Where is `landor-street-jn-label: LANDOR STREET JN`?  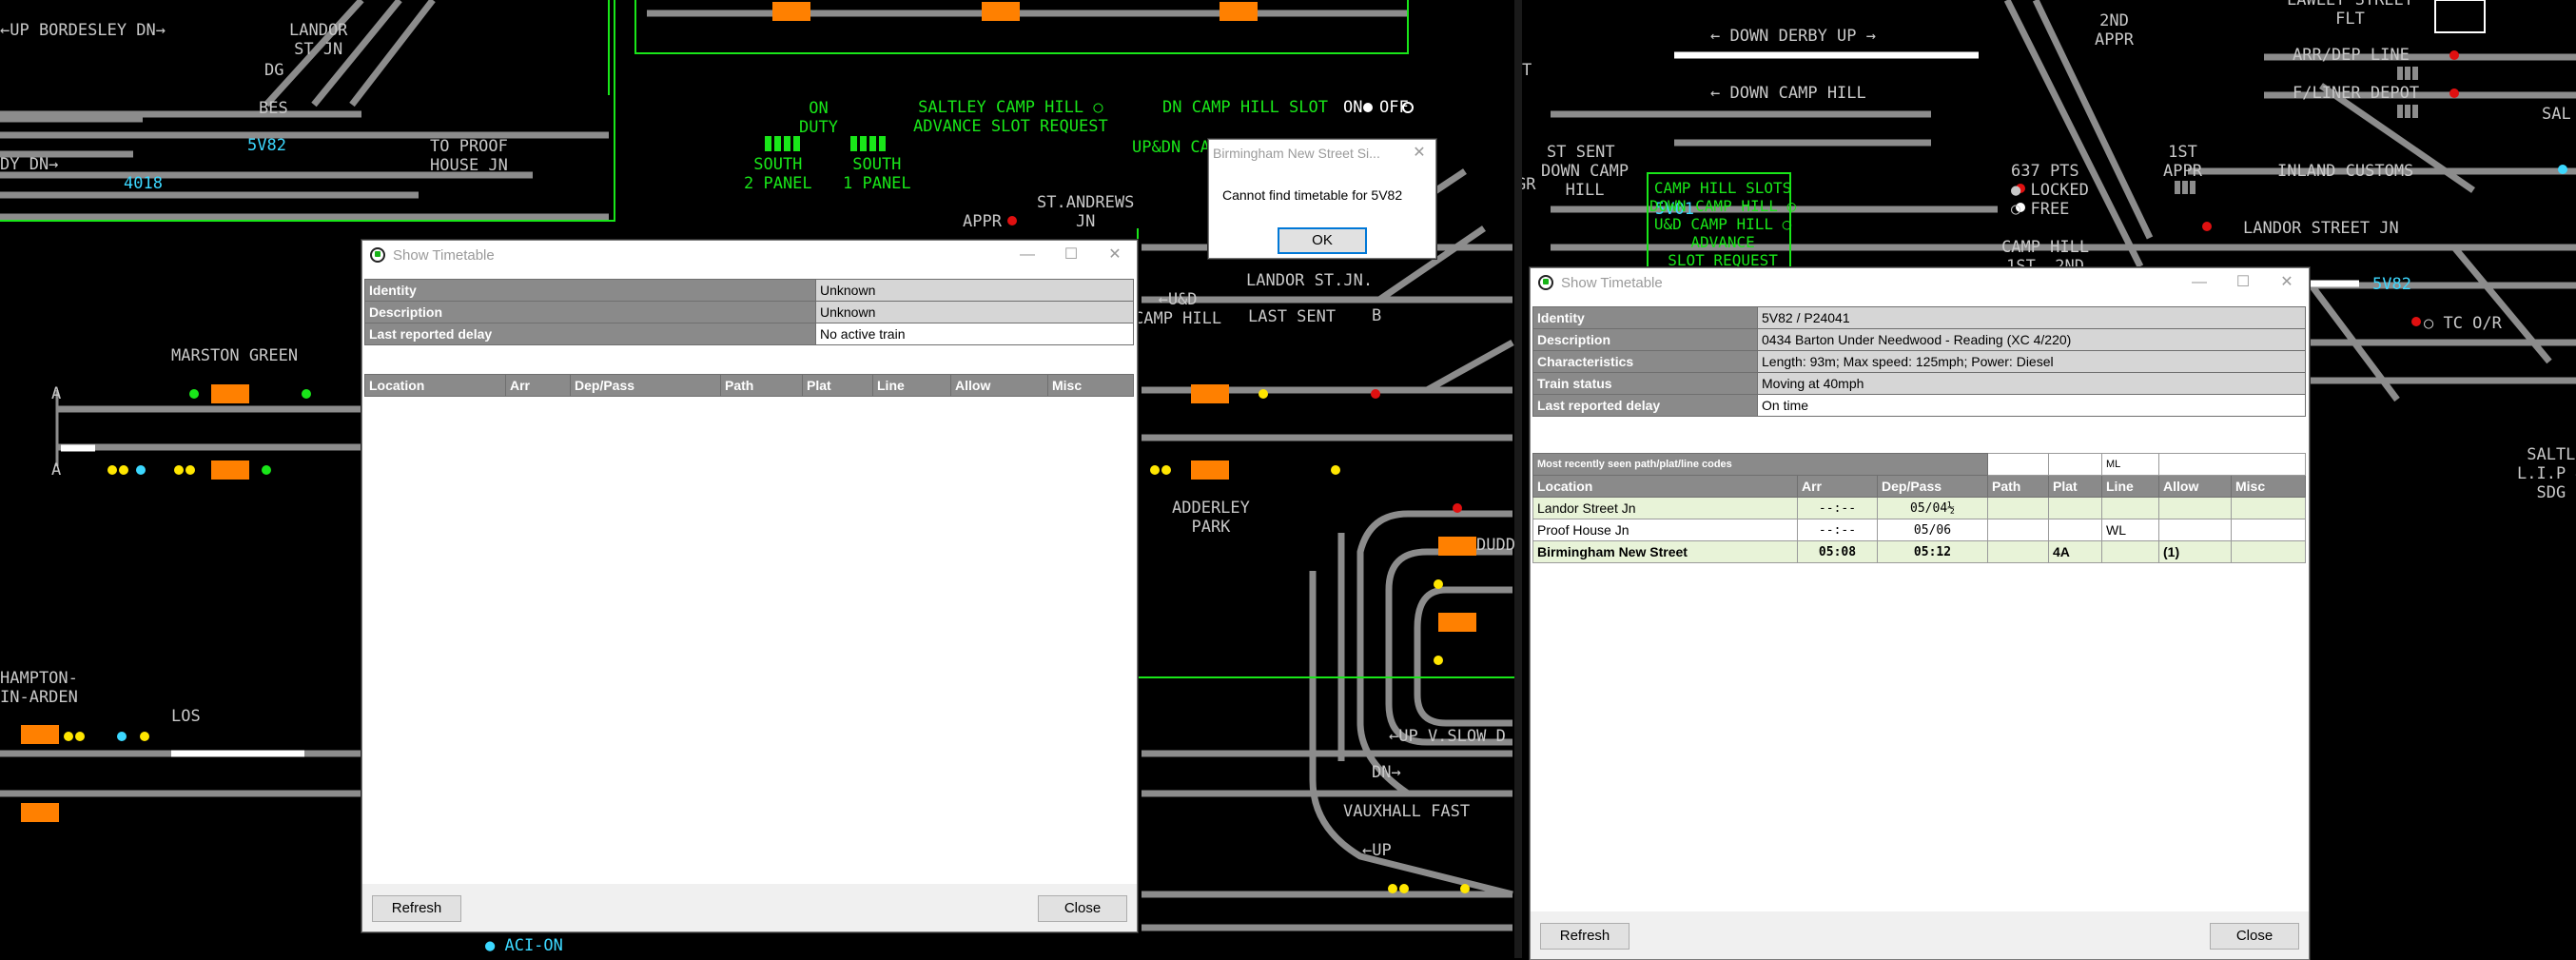
landor-street-jn-label: LANDOR STREET JN is located at coordinates (2321, 228).